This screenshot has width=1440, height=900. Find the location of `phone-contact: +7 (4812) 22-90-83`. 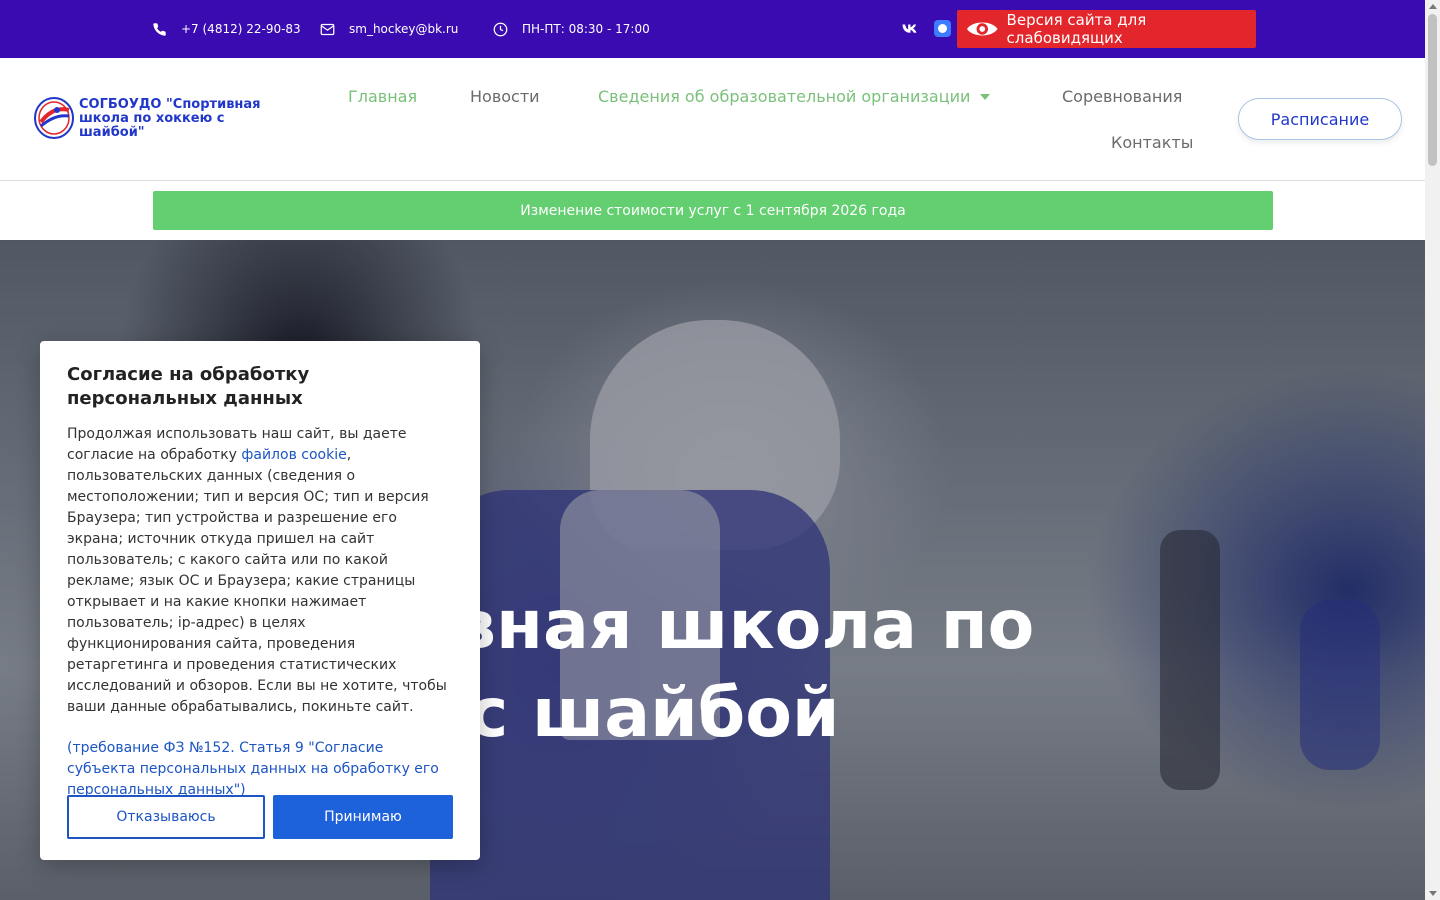

phone-contact: +7 (4812) 22-90-83 is located at coordinates (226, 29).